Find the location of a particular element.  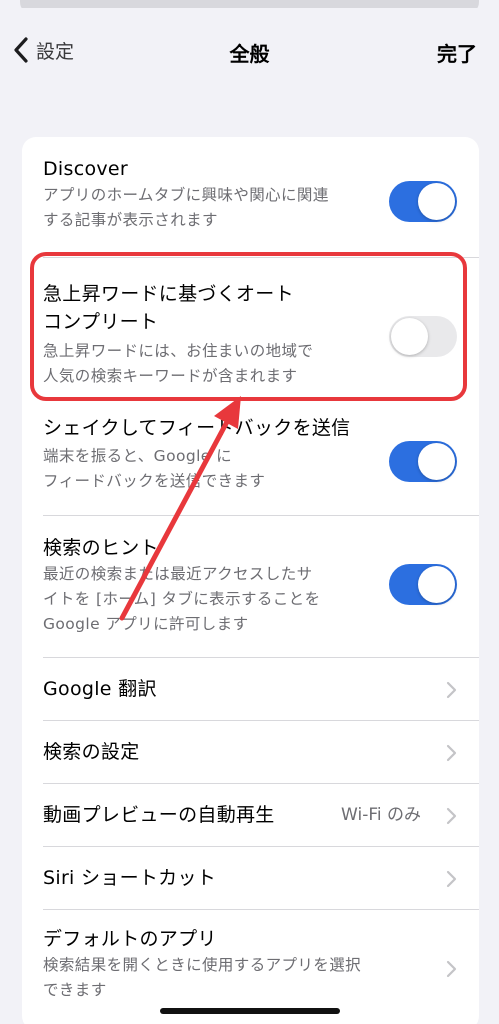

row-subtitle: イトを [ホーム] タブに表示することを is located at coordinates (182, 599).